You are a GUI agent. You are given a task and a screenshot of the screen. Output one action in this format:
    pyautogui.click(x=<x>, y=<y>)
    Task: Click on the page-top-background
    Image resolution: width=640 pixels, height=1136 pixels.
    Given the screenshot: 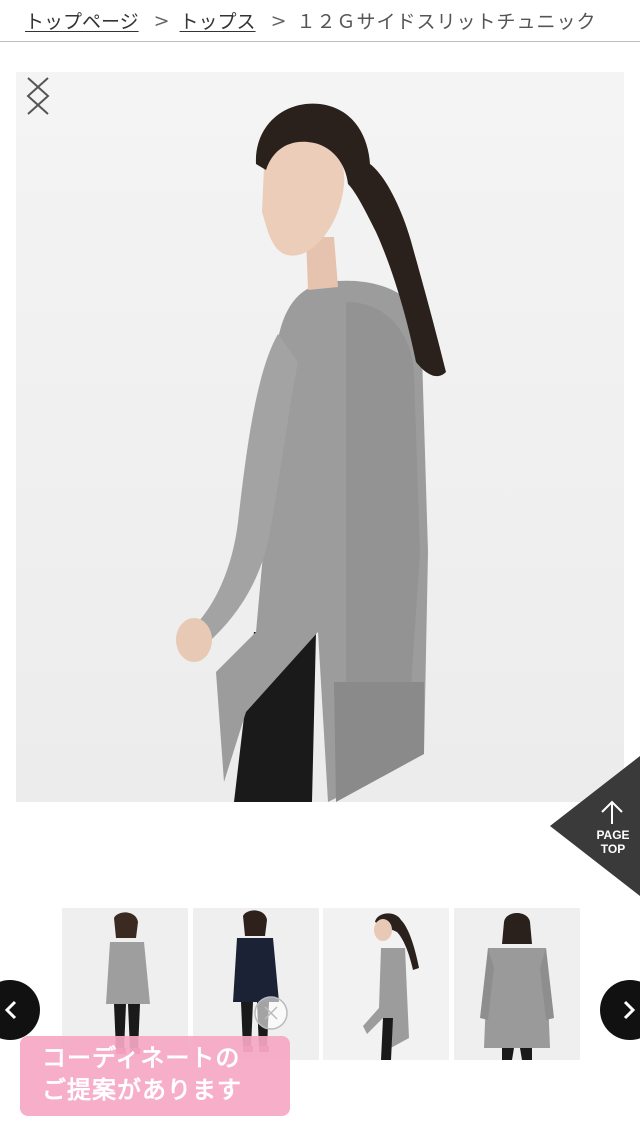 What is the action you would take?
    pyautogui.click(x=595, y=826)
    